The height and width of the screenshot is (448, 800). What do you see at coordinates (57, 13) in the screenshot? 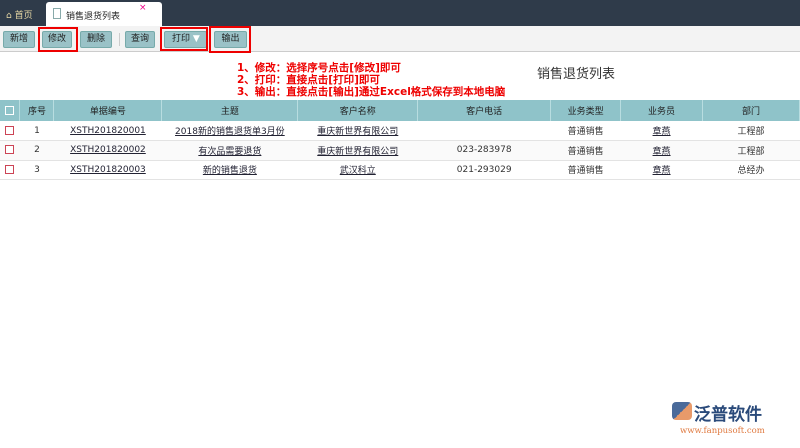
I see `document-icon` at bounding box center [57, 13].